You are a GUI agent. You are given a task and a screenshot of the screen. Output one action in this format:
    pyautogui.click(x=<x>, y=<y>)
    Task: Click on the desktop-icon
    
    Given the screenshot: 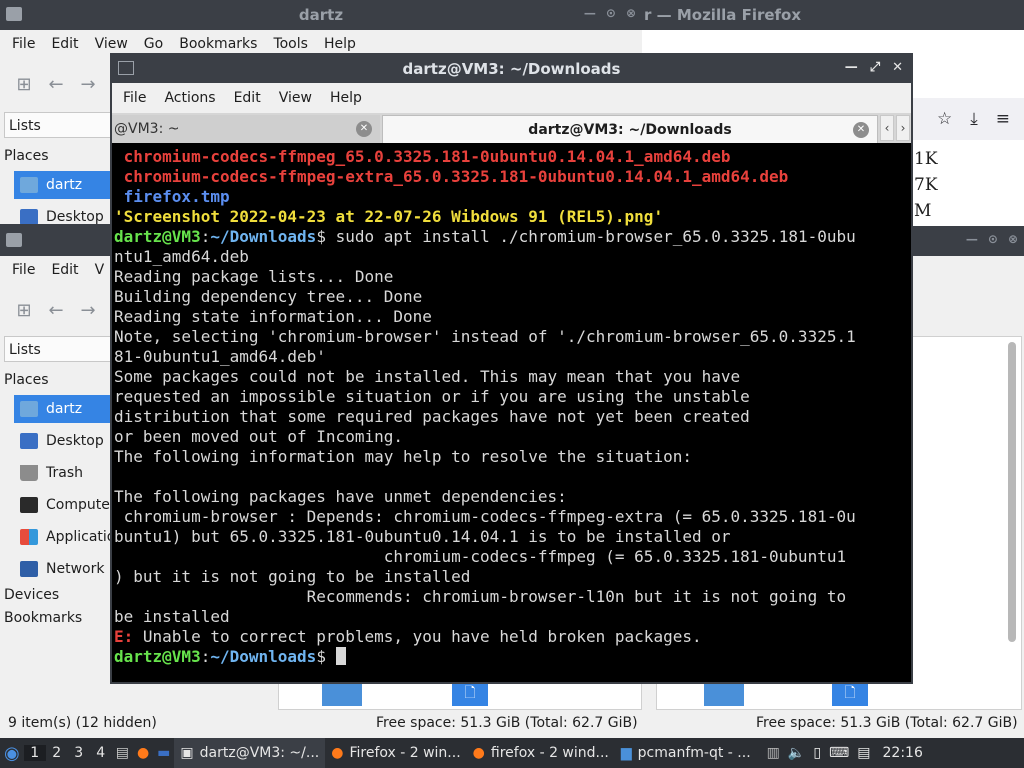 What is the action you would take?
    pyautogui.click(x=29, y=441)
    